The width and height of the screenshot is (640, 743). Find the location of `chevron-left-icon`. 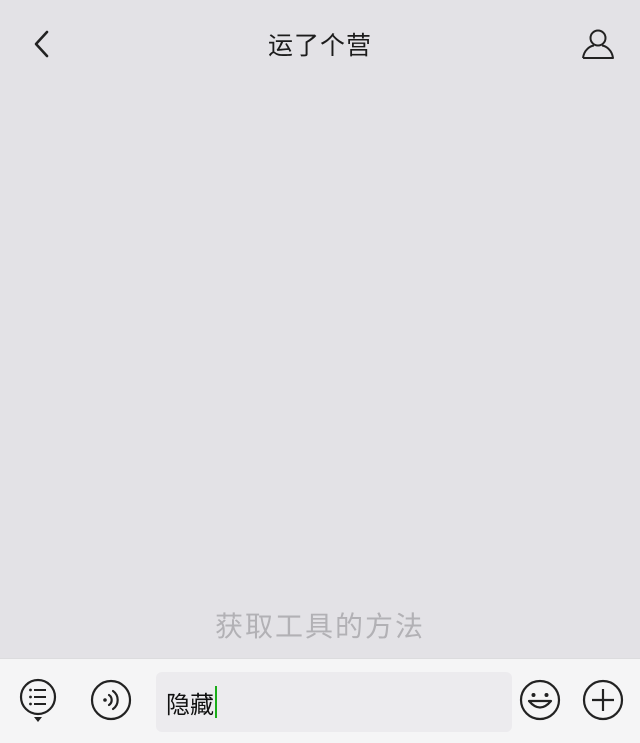

chevron-left-icon is located at coordinates (41, 44).